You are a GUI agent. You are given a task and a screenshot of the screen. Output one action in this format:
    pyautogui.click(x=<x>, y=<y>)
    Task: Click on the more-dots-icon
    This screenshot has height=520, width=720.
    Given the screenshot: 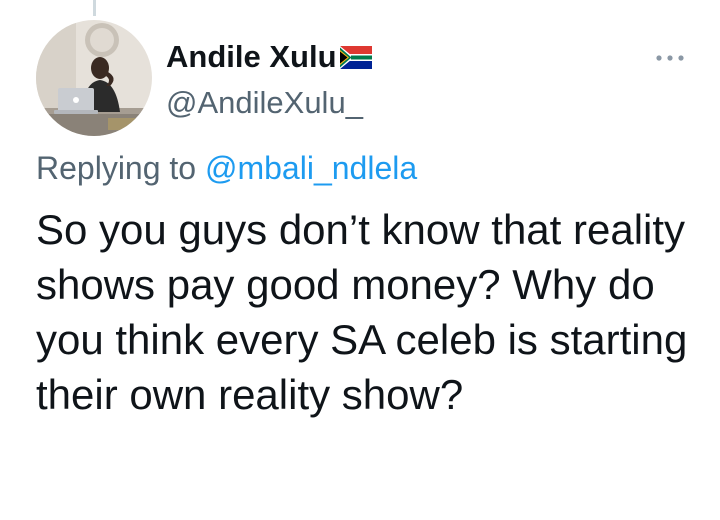 What is the action you would take?
    pyautogui.click(x=670, y=58)
    